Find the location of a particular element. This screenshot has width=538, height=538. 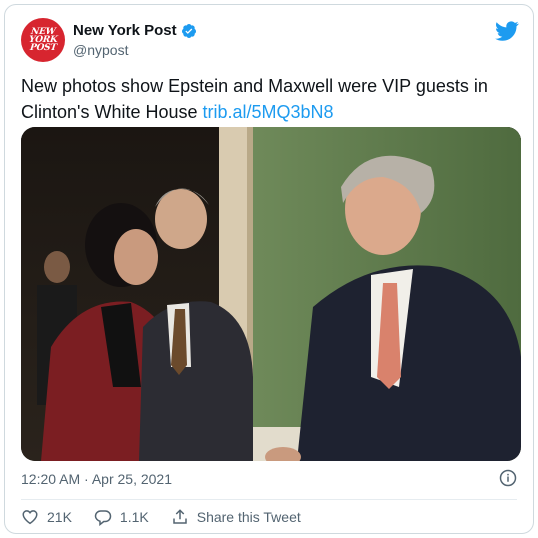

verified-badge-icon is located at coordinates (188, 30).